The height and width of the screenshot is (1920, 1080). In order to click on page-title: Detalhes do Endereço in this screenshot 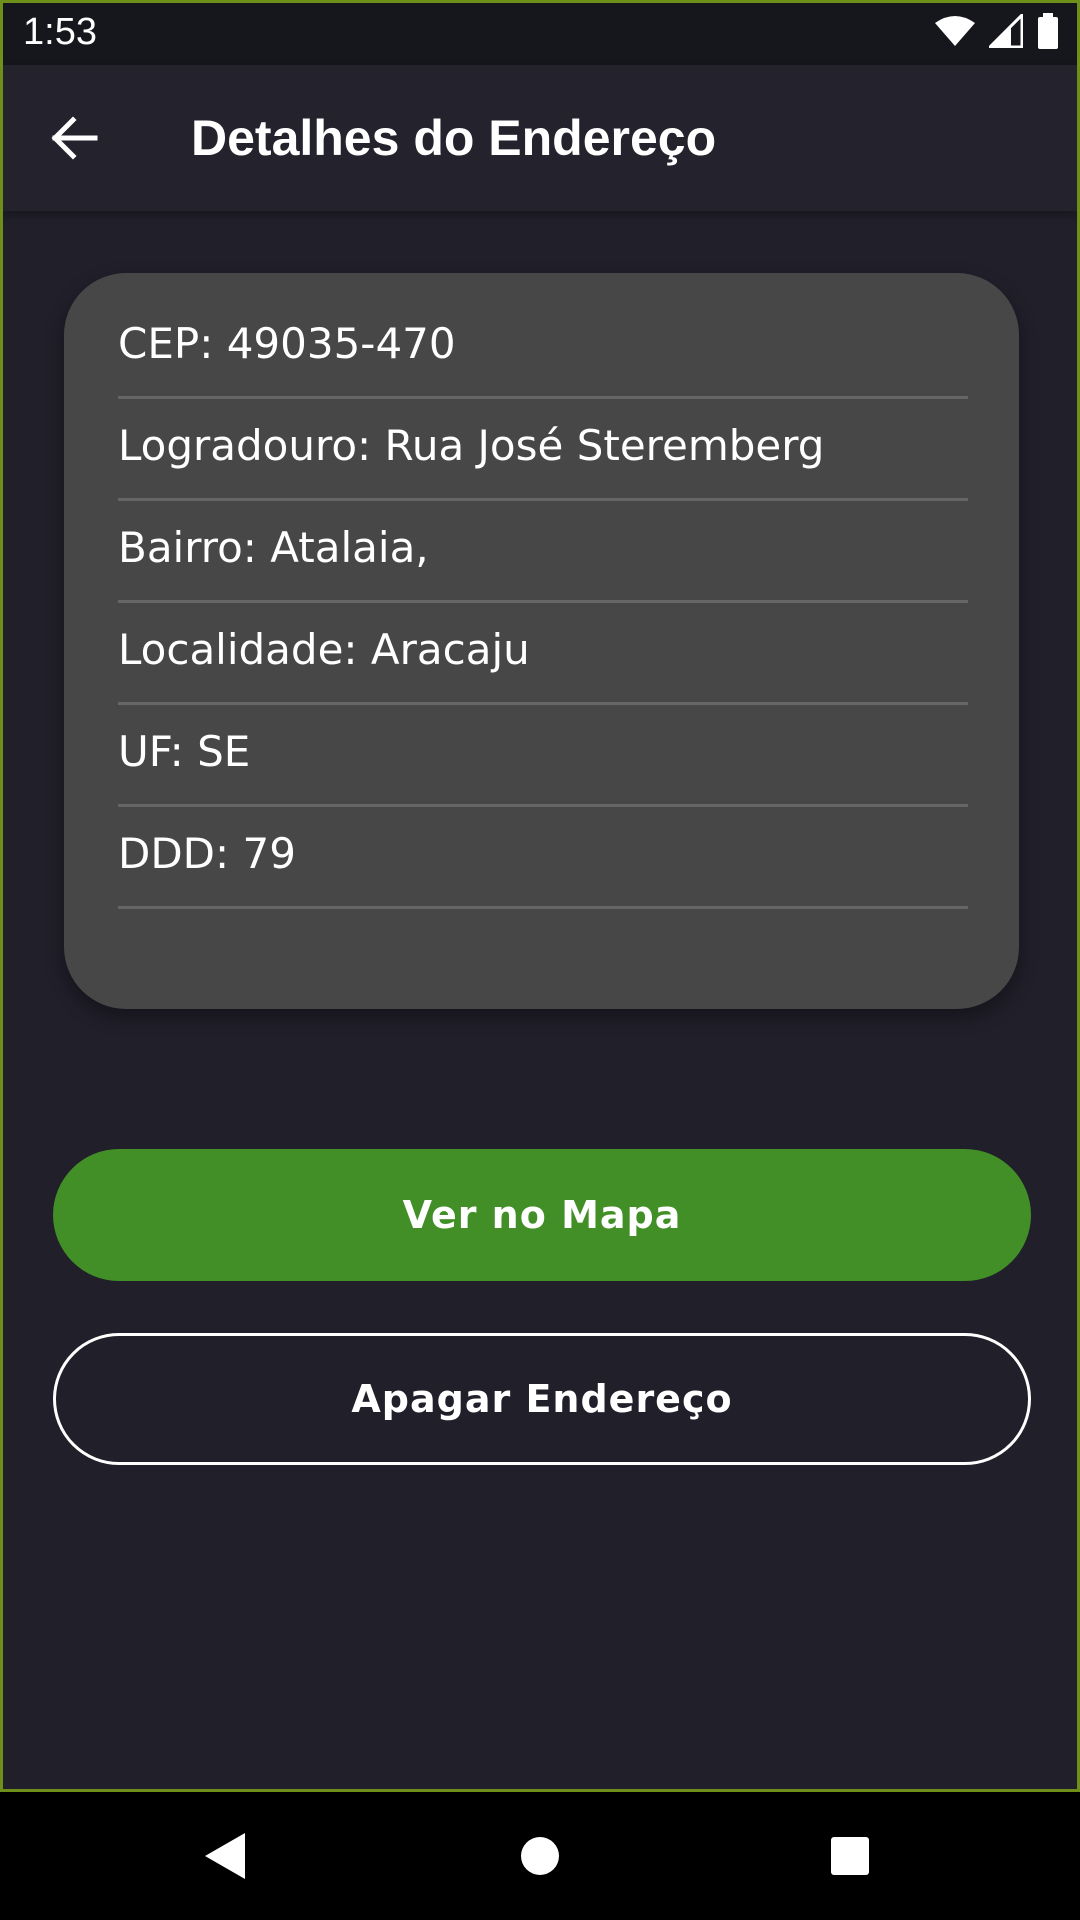, I will do `click(454, 138)`.